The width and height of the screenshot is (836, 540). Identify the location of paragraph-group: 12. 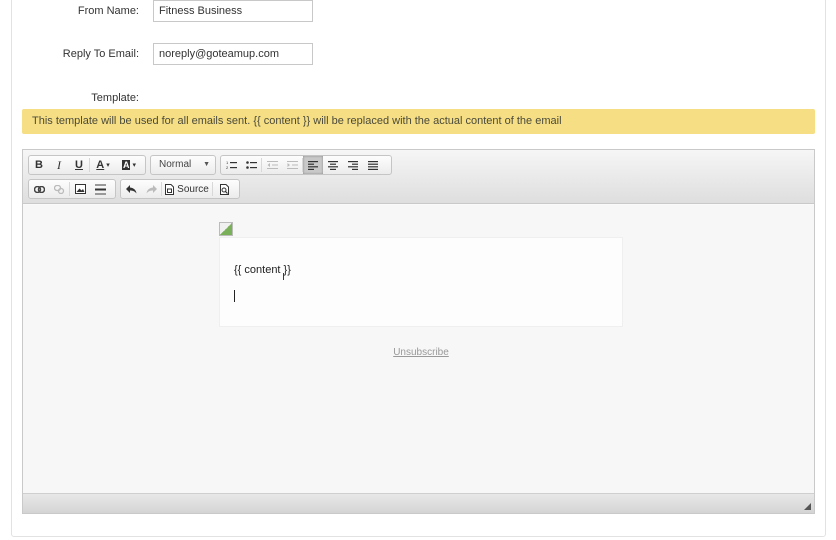
(306, 165).